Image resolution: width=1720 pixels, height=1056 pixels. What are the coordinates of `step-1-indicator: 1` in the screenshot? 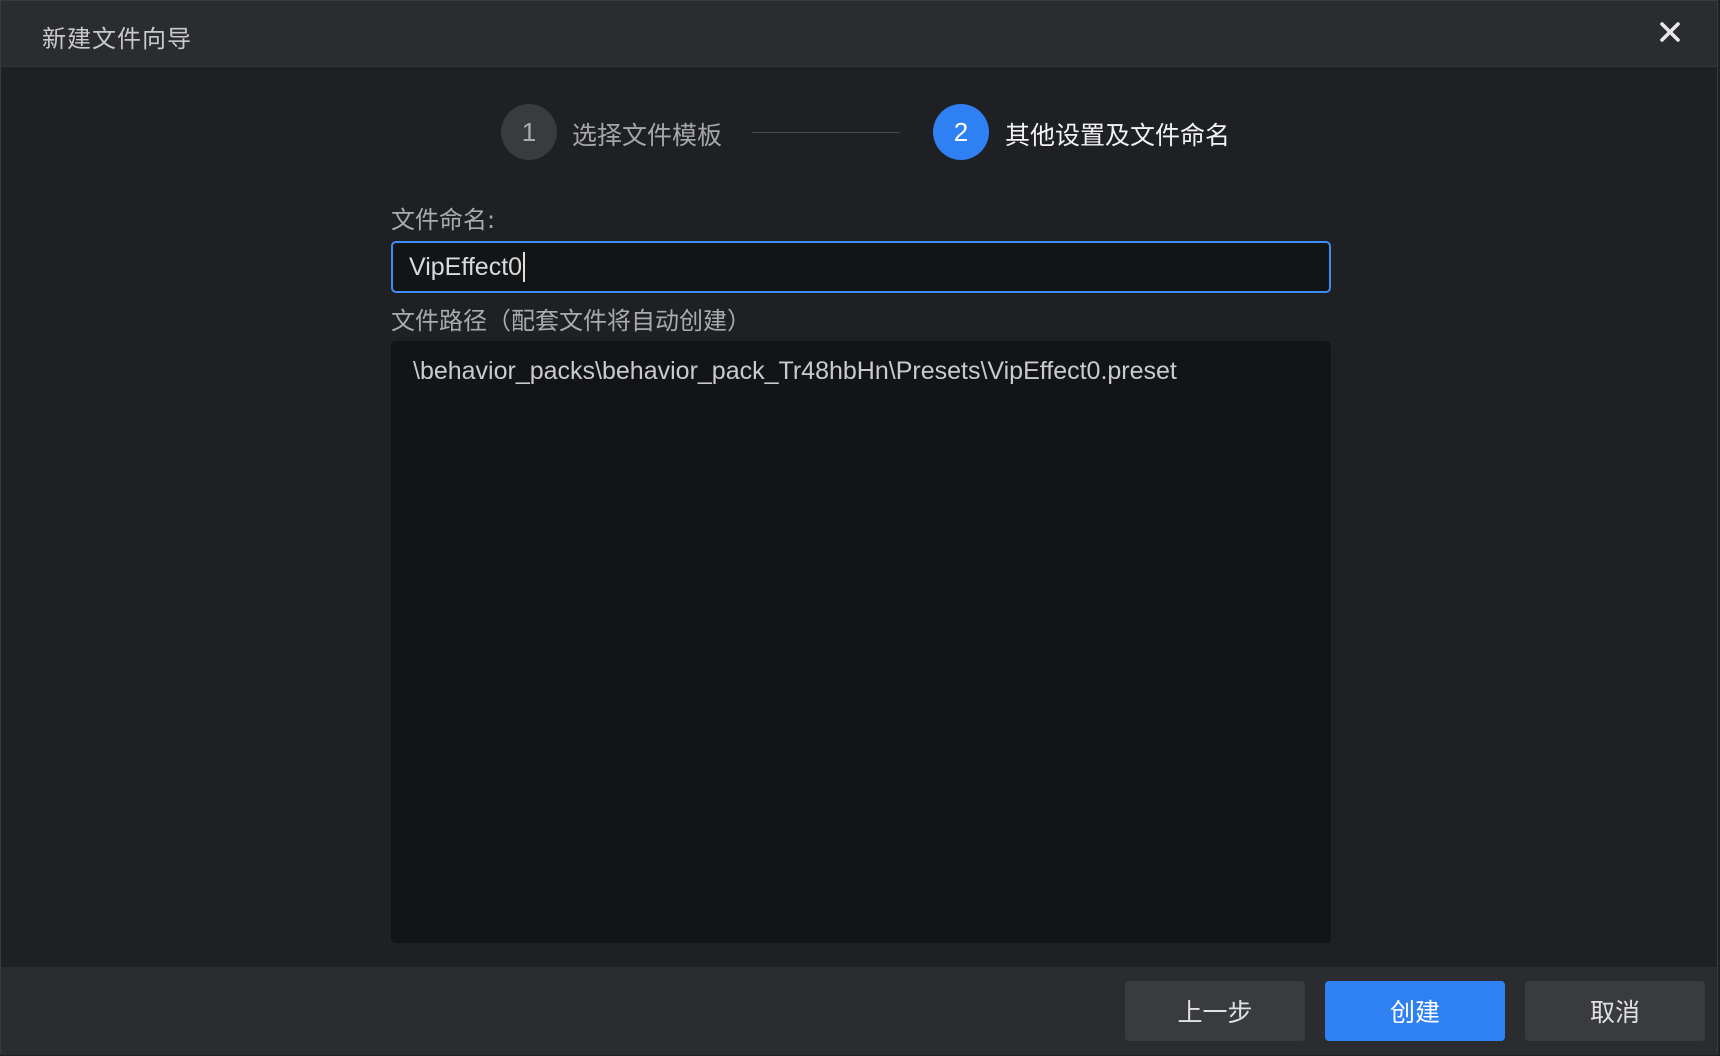 It's located at (529, 132).